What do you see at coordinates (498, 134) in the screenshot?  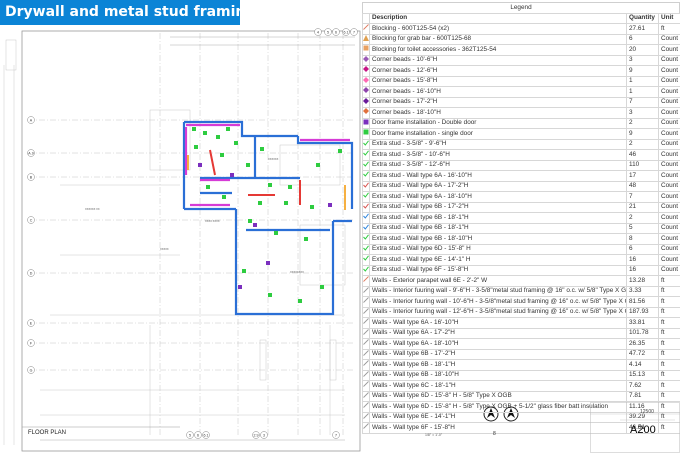 I see `legend-description: Door frame installation - single door` at bounding box center [498, 134].